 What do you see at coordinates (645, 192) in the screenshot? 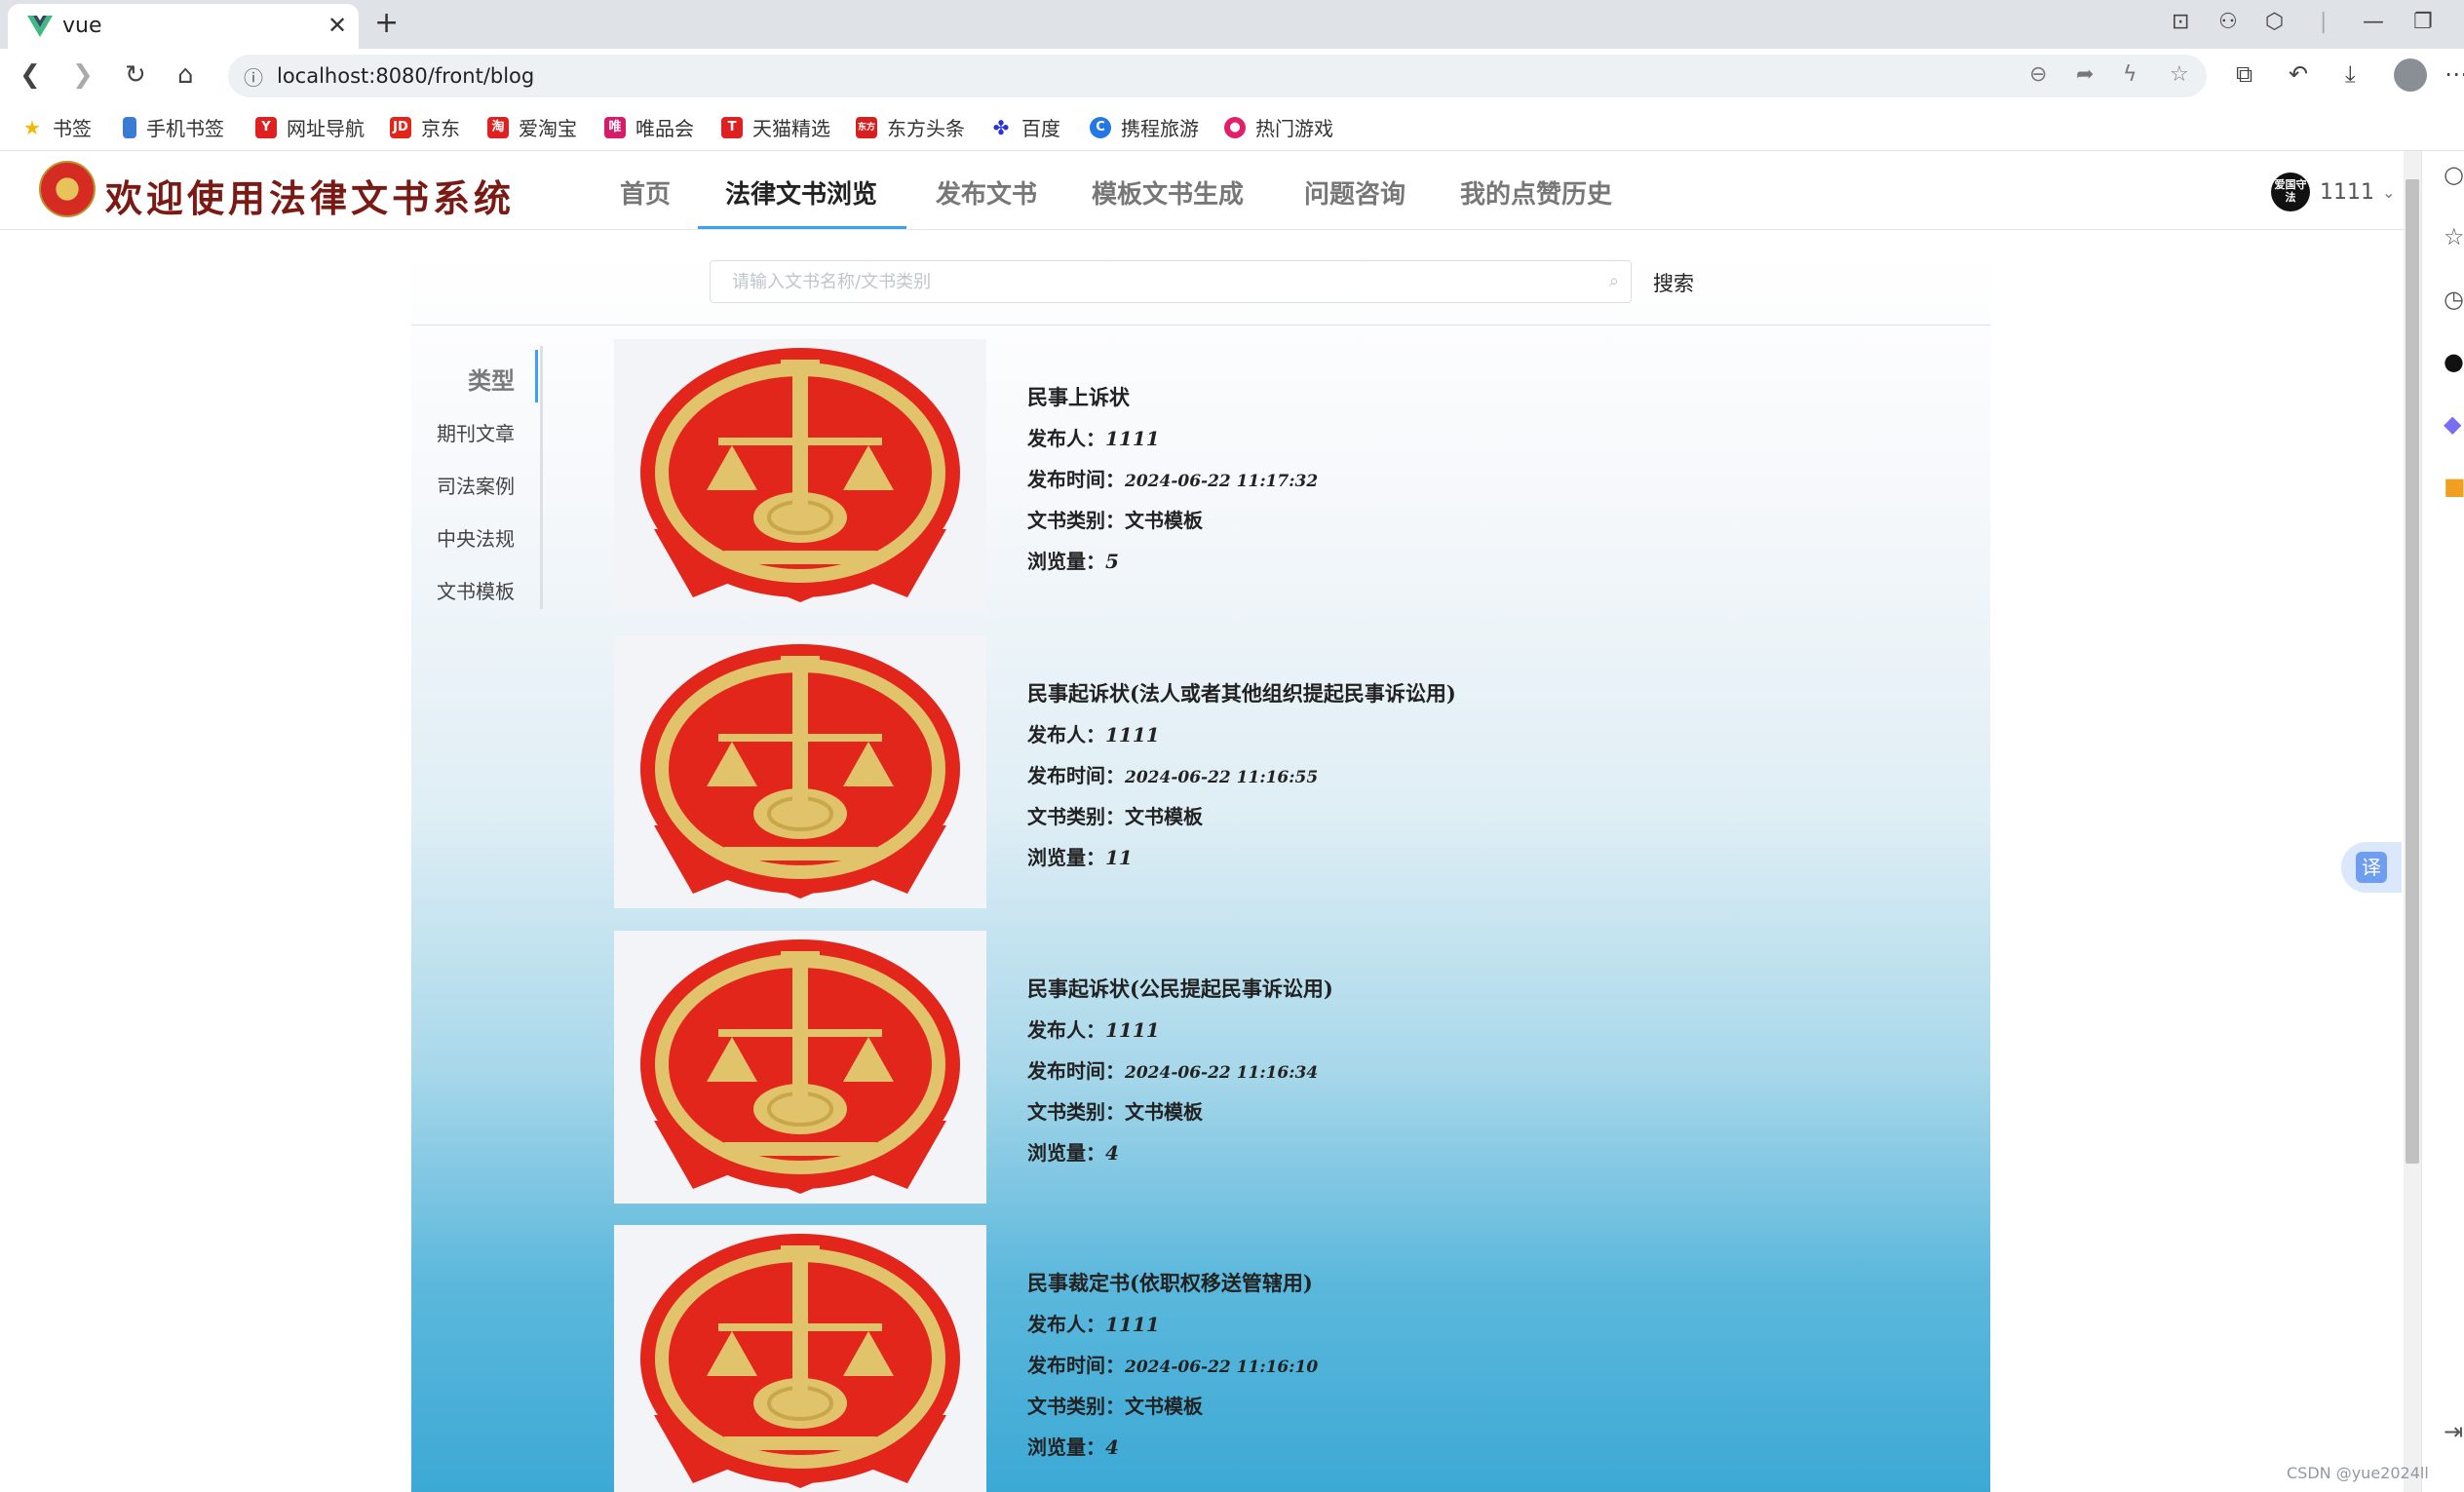
I see `nav-home: 首页` at bounding box center [645, 192].